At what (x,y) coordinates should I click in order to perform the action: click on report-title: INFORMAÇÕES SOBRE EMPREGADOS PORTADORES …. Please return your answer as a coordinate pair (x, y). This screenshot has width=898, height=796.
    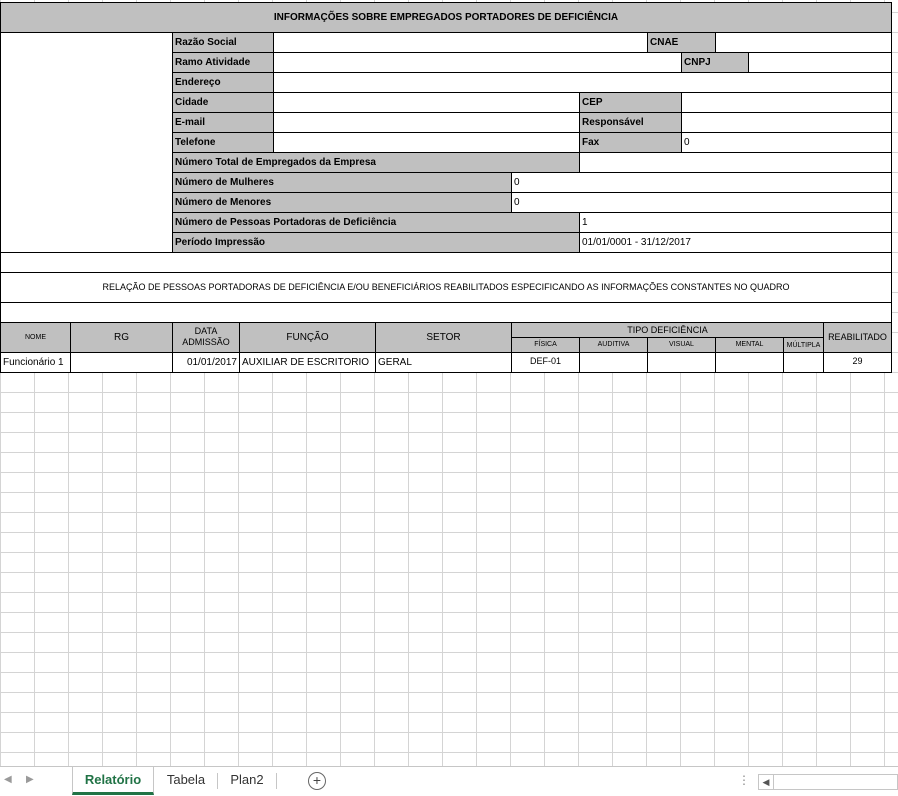
    Looking at the image, I should click on (446, 17).